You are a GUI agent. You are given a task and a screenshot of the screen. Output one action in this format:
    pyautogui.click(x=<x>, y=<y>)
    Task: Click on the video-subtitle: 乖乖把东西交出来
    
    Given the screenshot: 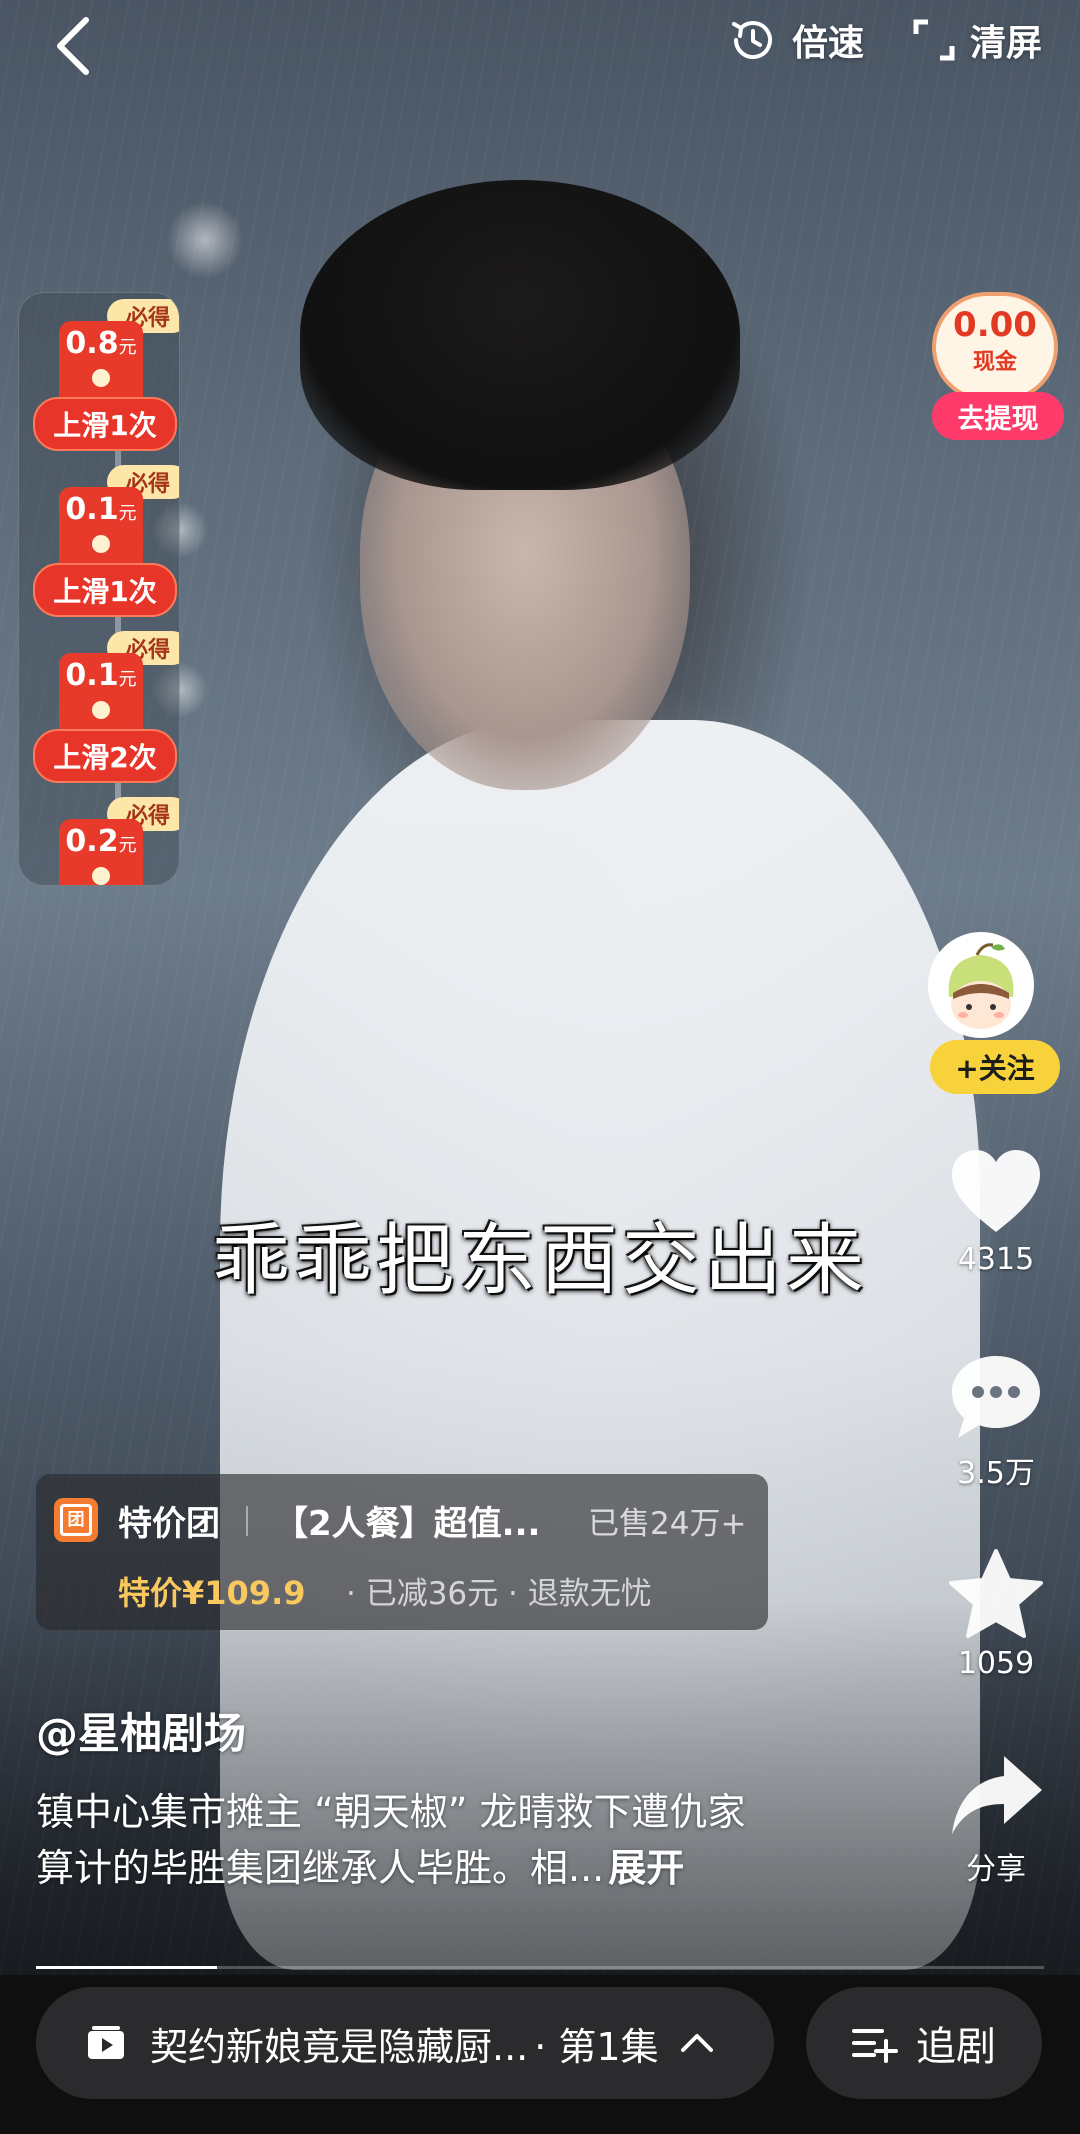 What is the action you would take?
    pyautogui.click(x=539, y=1261)
    